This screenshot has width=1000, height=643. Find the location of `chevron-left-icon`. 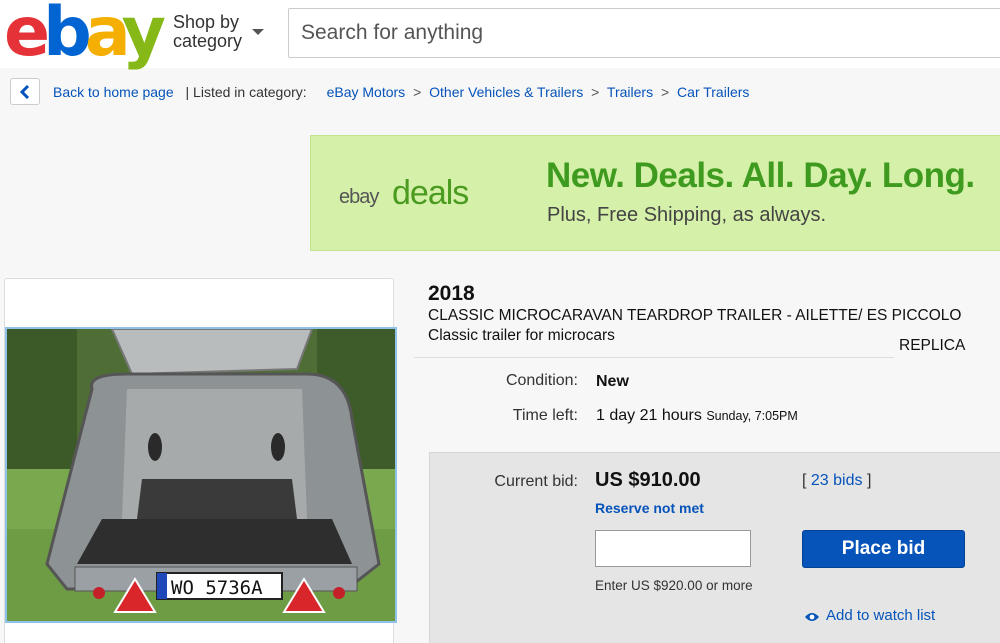

chevron-left-icon is located at coordinates (24, 92).